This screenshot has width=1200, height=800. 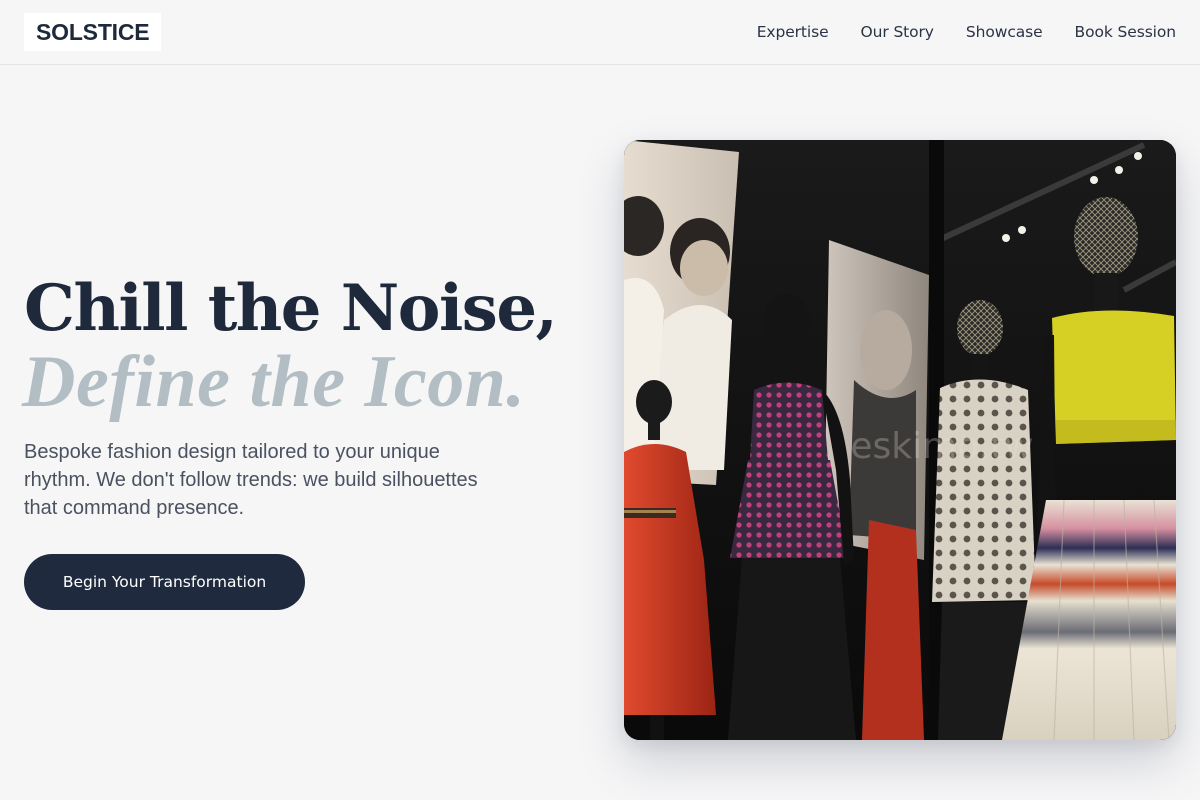 What do you see at coordinates (164, 582) in the screenshot?
I see `begin-transformation-button: Begin Your Transformation` at bounding box center [164, 582].